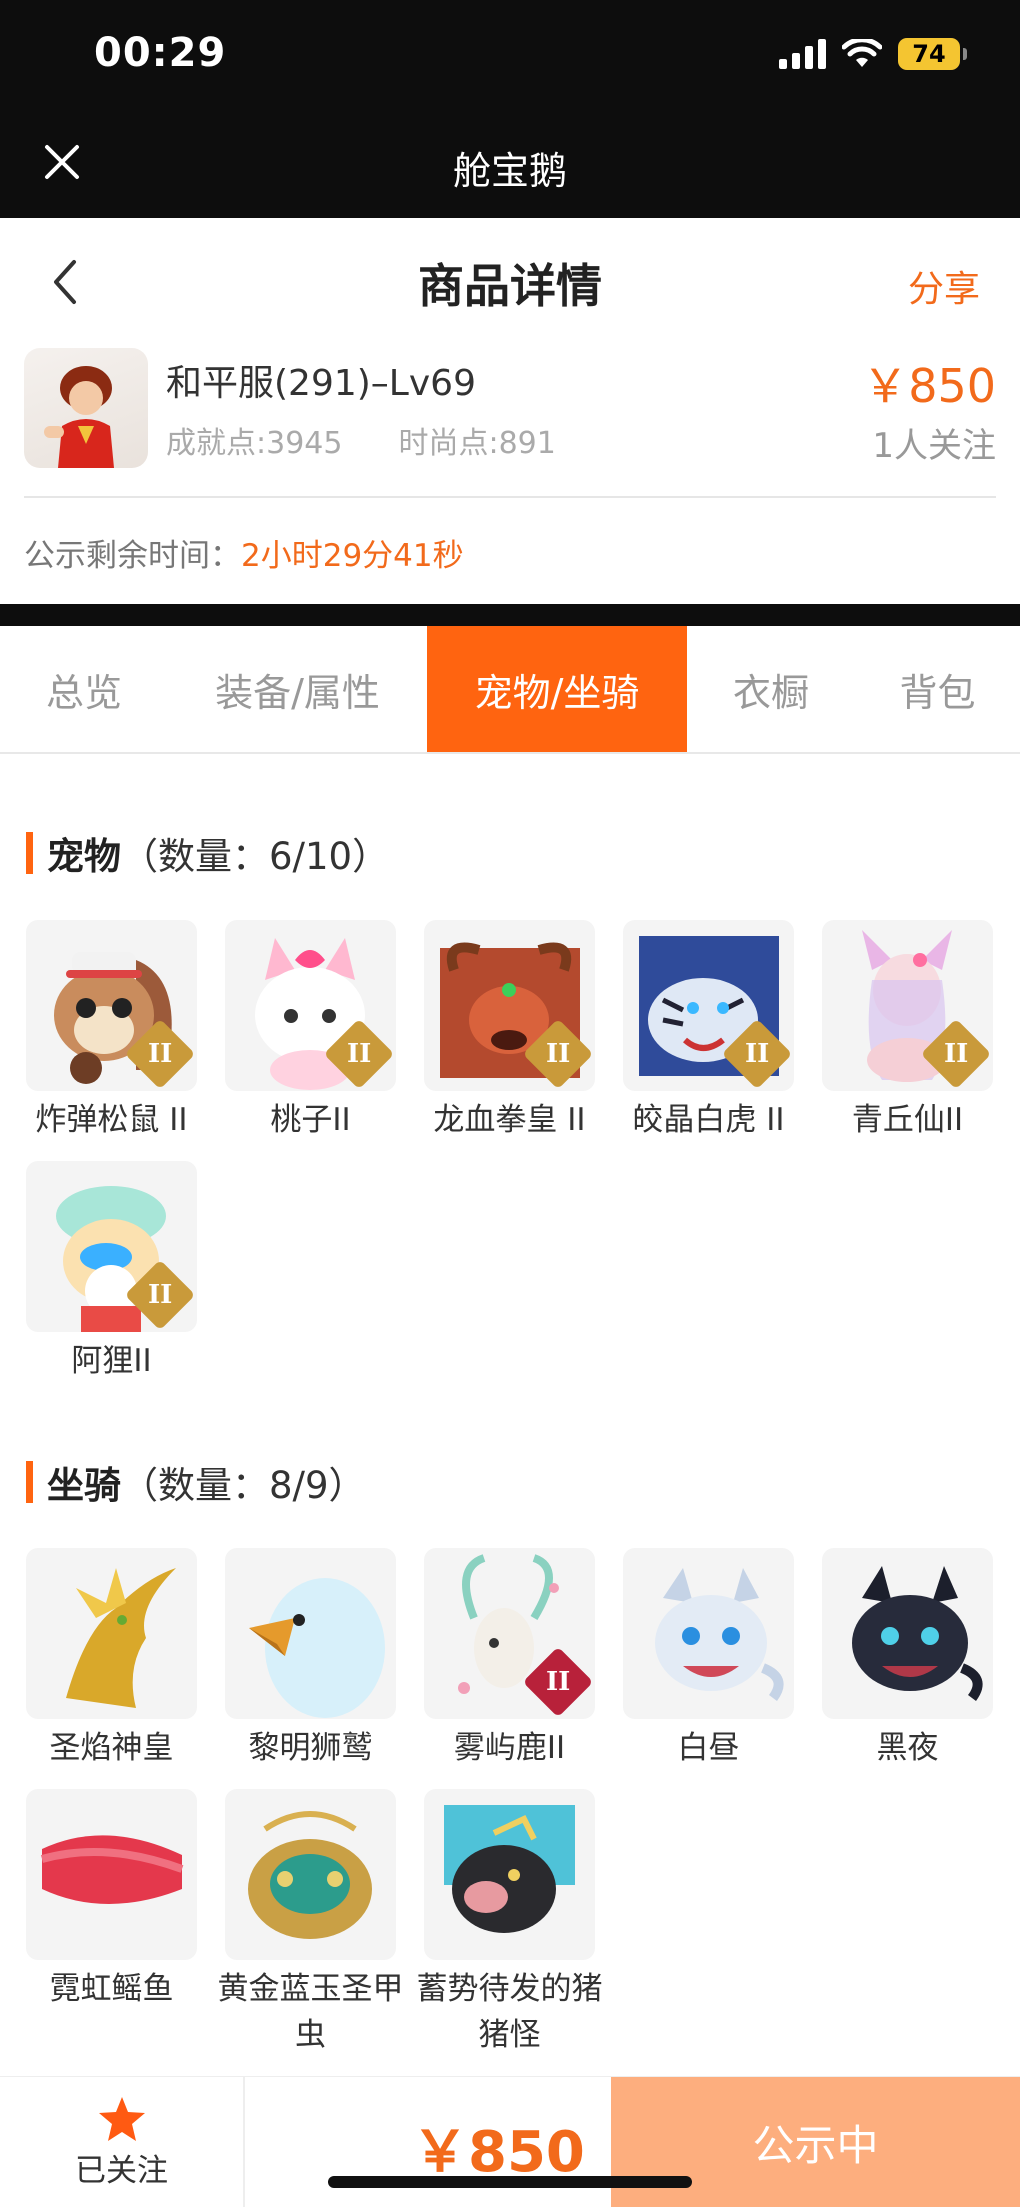 This screenshot has width=1020, height=2207. Describe the element at coordinates (907, 1120) in the screenshot. I see `pet-name: 青丘仙II` at that location.